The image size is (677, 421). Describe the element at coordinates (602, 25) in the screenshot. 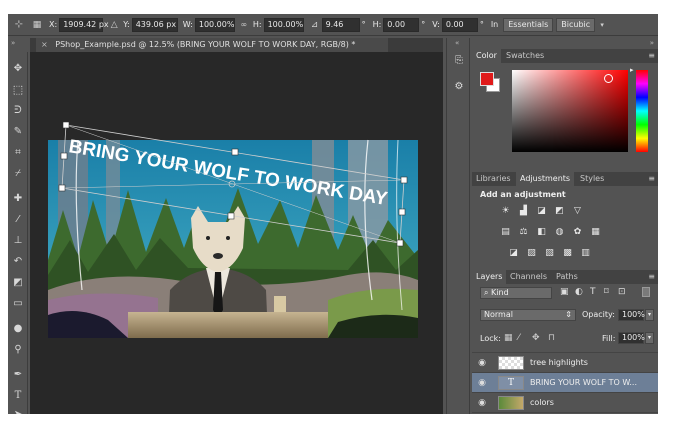

I see `chevron-down-icon: ▾` at that location.